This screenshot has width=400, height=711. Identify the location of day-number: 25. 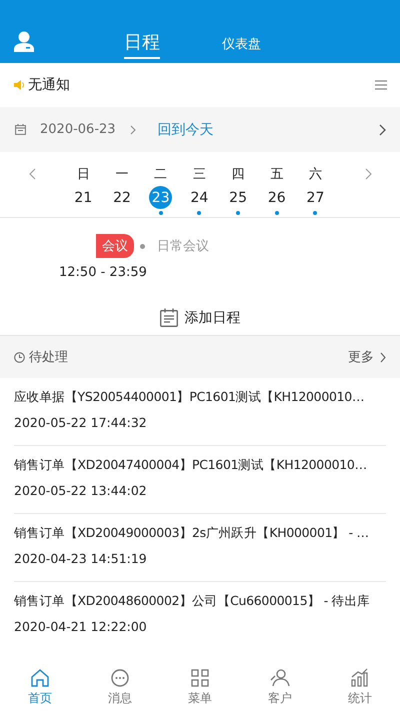
(238, 197).